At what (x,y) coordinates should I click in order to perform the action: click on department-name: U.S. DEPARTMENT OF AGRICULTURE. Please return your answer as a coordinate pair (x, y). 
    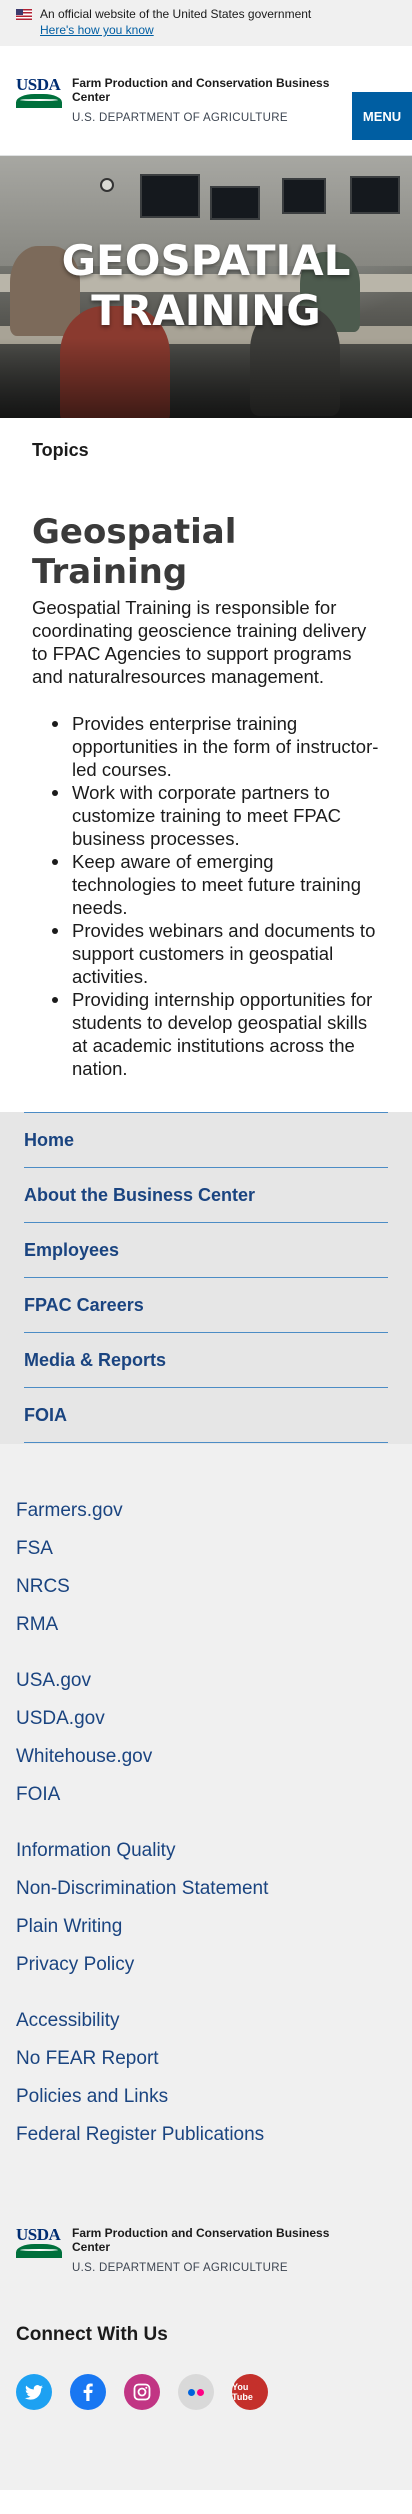
    Looking at the image, I should click on (180, 118).